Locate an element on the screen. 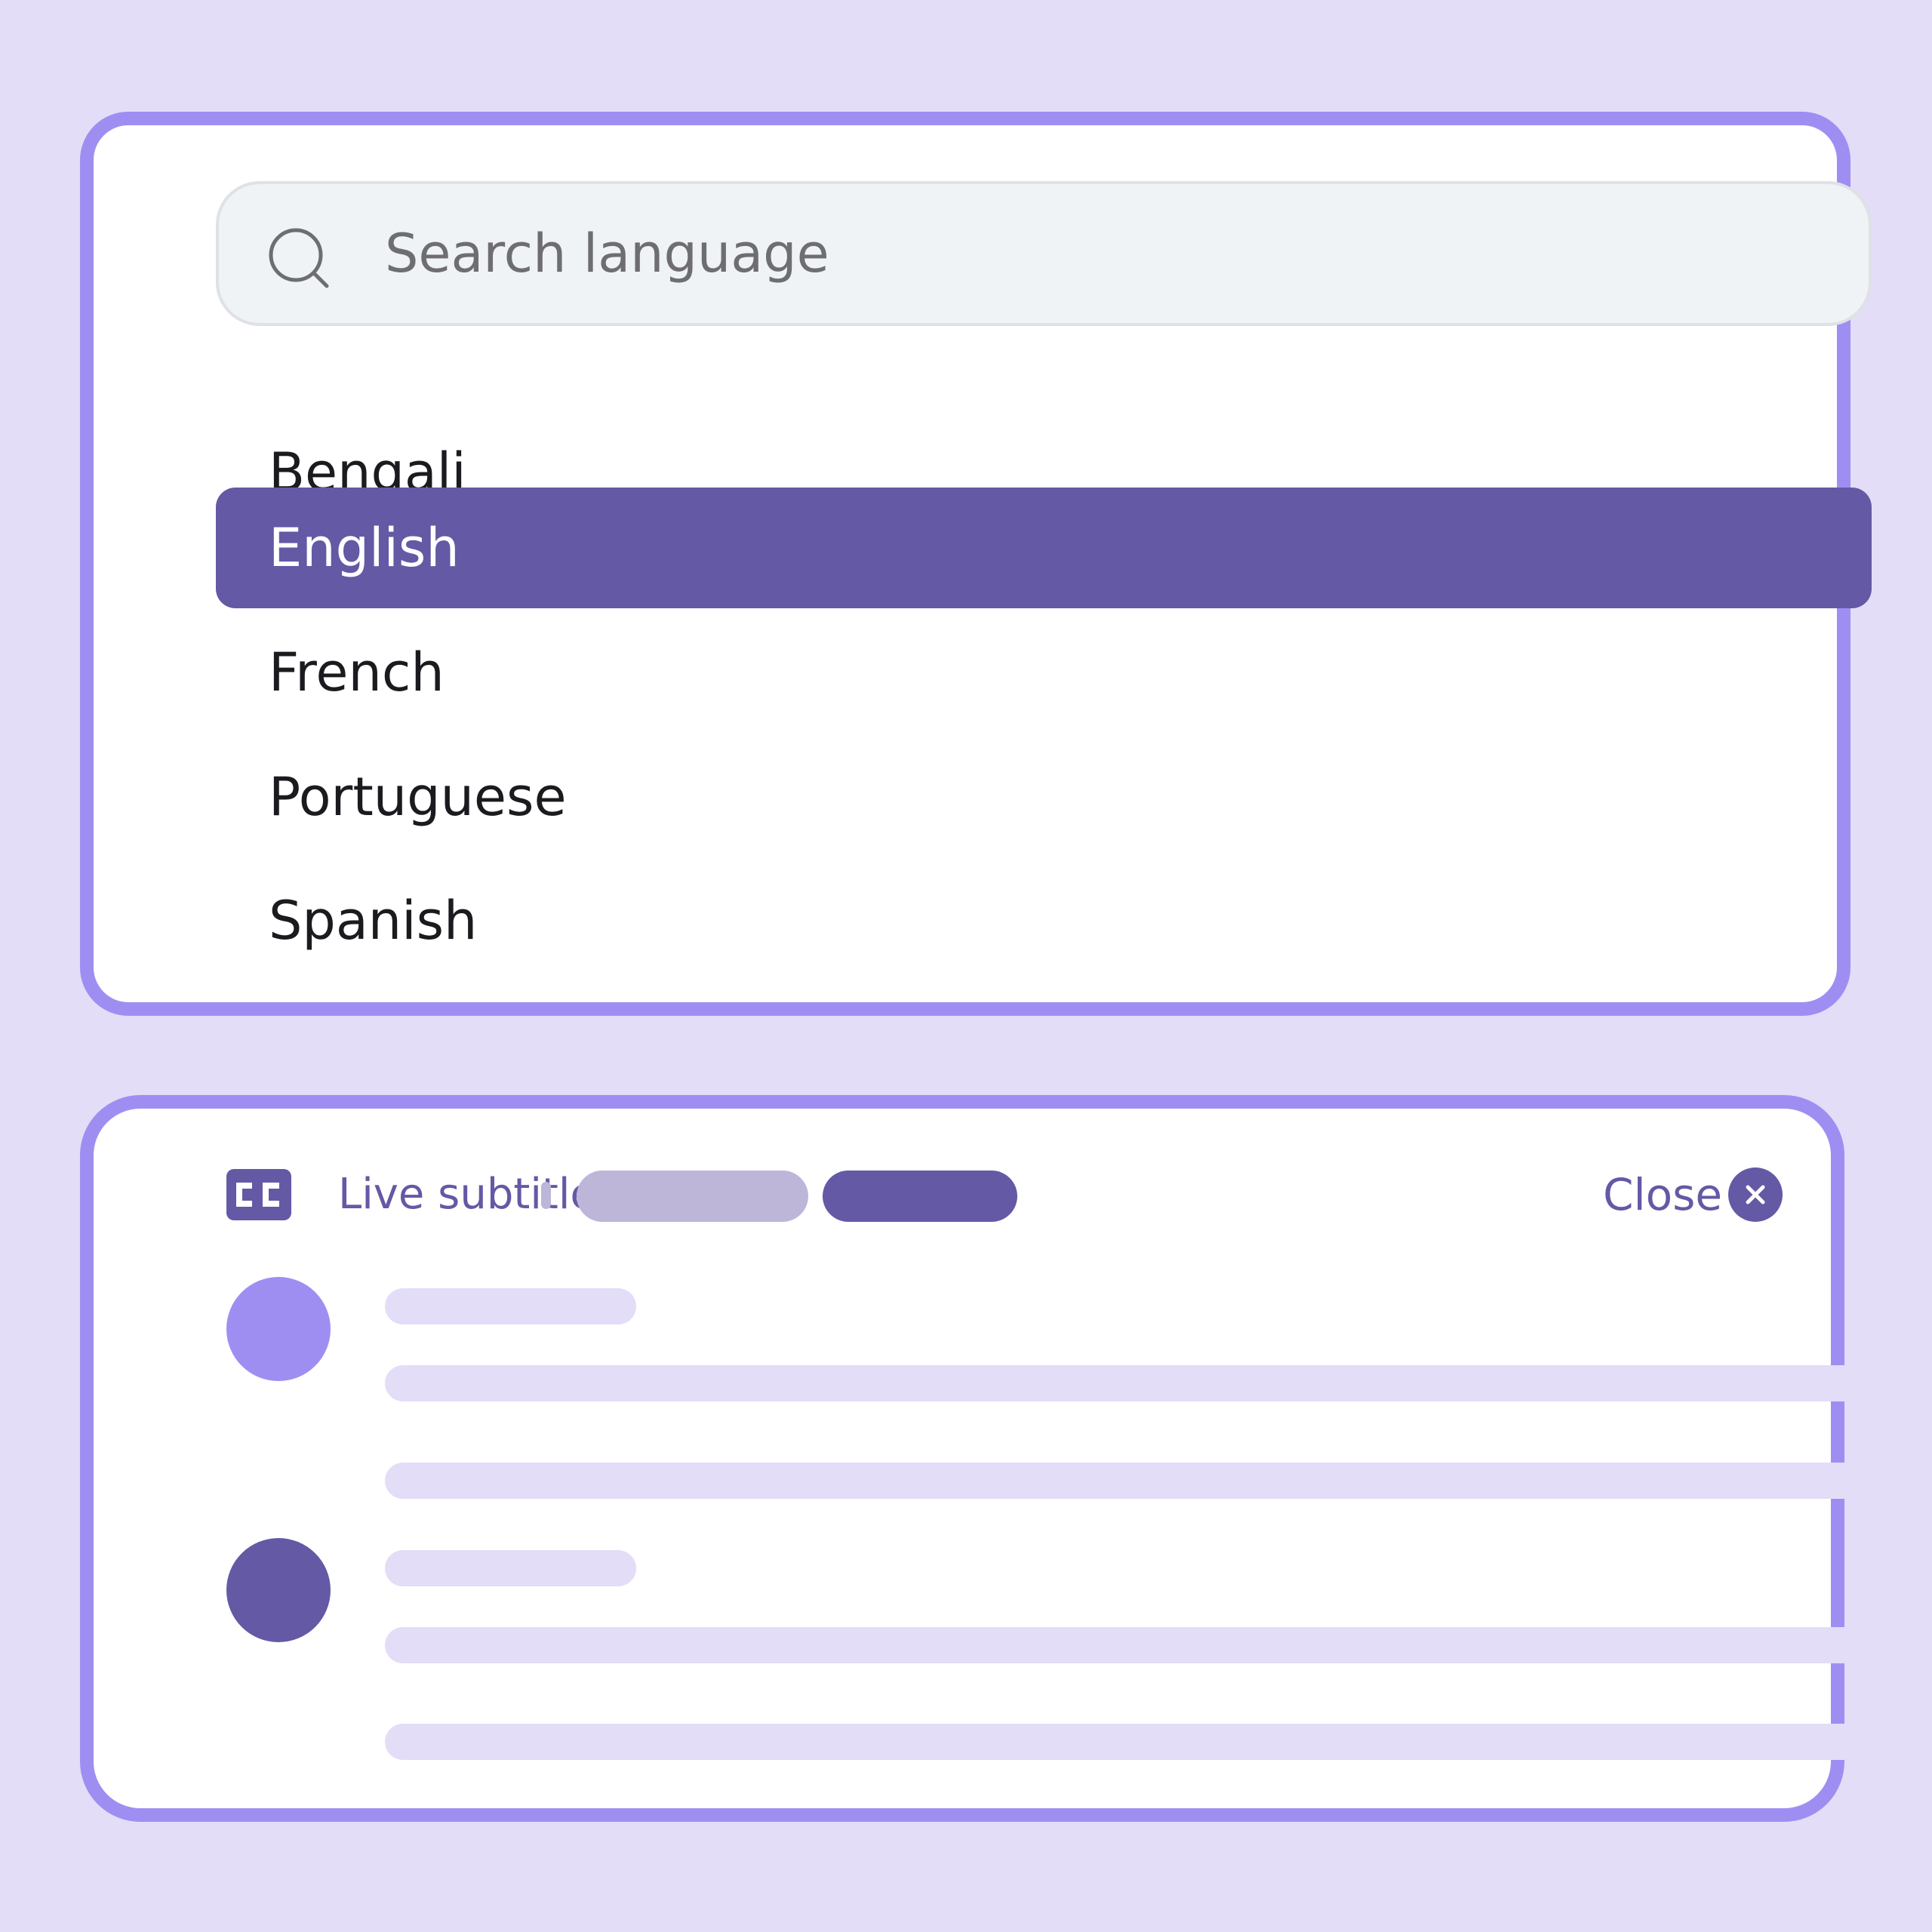 This screenshot has height=1932, width=1932. language-option-portuguese: Portuguese is located at coordinates (1044, 797).